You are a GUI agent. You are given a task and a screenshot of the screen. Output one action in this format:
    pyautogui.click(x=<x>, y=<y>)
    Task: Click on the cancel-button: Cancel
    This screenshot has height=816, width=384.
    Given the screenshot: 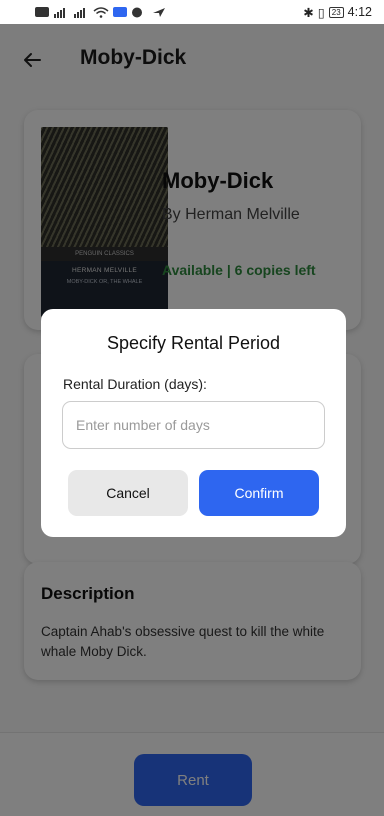 What is the action you would take?
    pyautogui.click(x=128, y=493)
    